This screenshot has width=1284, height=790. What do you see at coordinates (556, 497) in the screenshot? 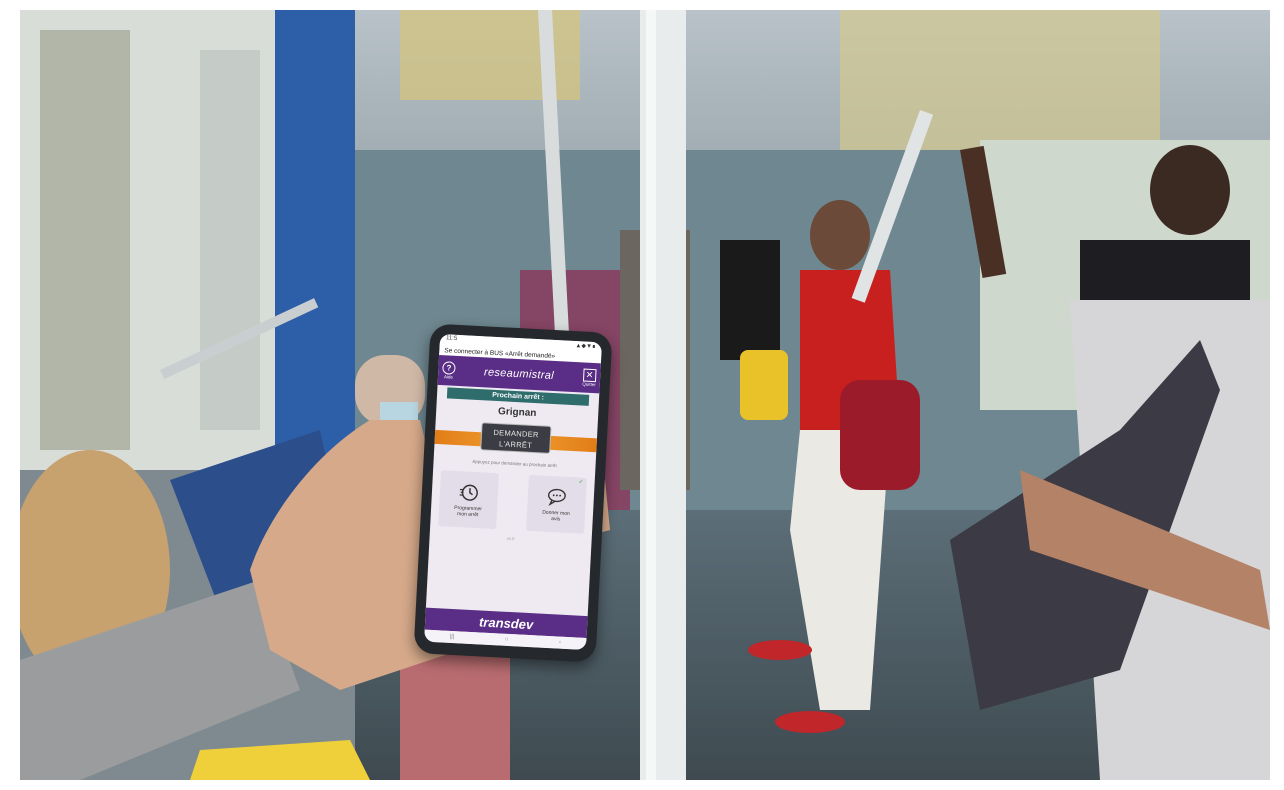
I see `chat-bubbles-icon` at bounding box center [556, 497].